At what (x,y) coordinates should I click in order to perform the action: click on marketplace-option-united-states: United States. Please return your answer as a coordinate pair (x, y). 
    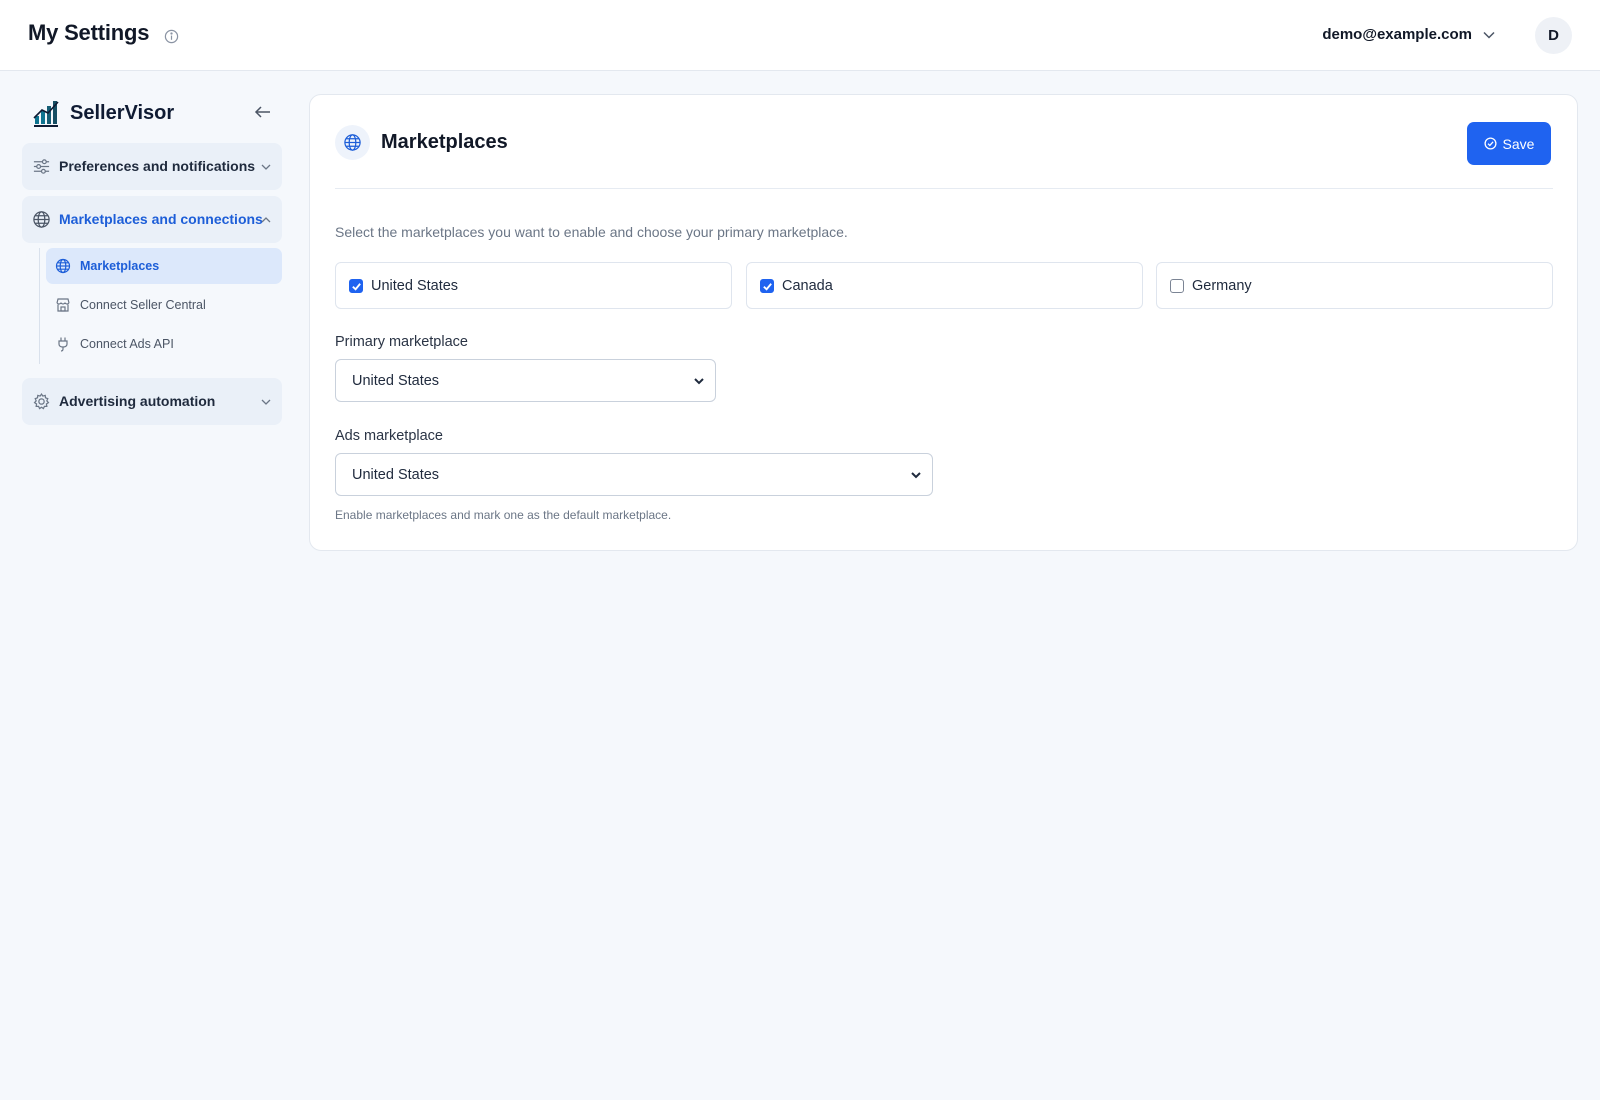
    Looking at the image, I should click on (533, 285).